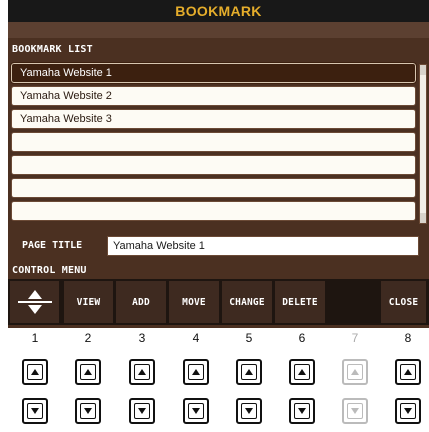 The height and width of the screenshot is (432, 429). Describe the element at coordinates (355, 338) in the screenshot. I see `button-number-7: 7` at that location.